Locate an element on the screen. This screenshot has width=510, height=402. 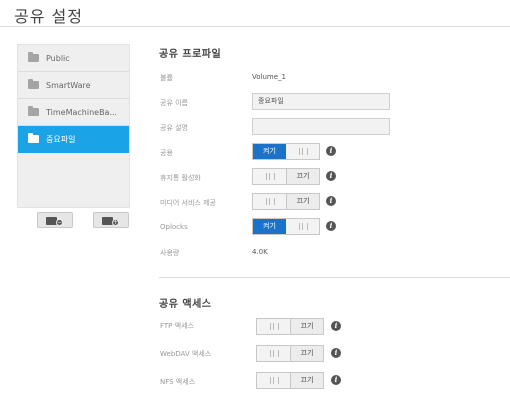
usage-label: 사용량 is located at coordinates (170, 253).